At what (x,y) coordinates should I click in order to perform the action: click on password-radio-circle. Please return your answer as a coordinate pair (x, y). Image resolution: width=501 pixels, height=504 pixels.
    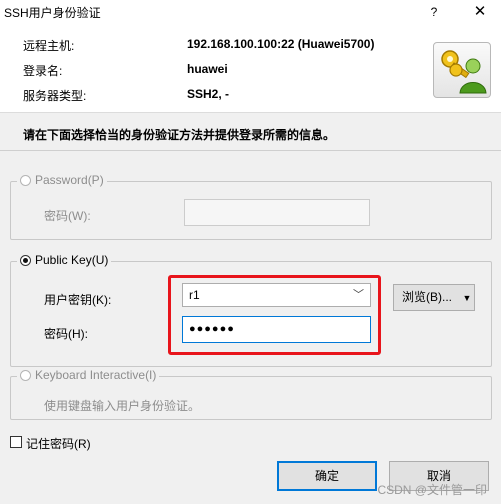
    Looking at the image, I should click on (25, 180).